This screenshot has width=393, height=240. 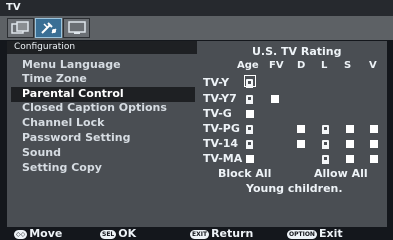 What do you see at coordinates (76, 138) in the screenshot?
I see `menu-item-password: Password Setting` at bounding box center [76, 138].